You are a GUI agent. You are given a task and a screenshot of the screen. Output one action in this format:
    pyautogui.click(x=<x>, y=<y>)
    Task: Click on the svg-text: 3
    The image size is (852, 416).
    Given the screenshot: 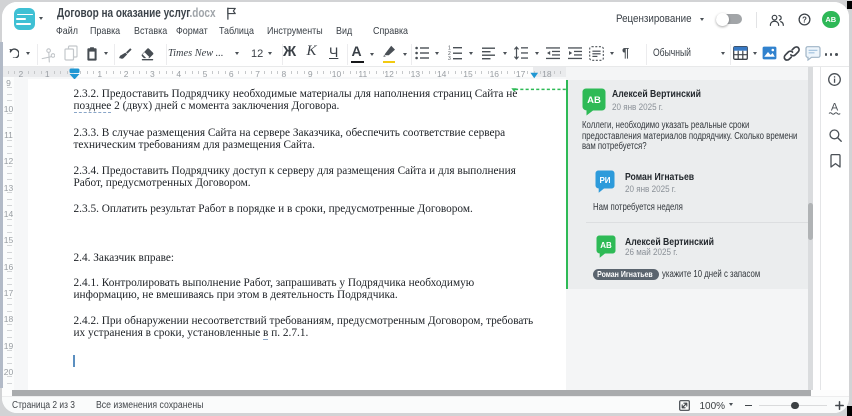 What is the action you would take?
    pyautogui.click(x=449, y=58)
    